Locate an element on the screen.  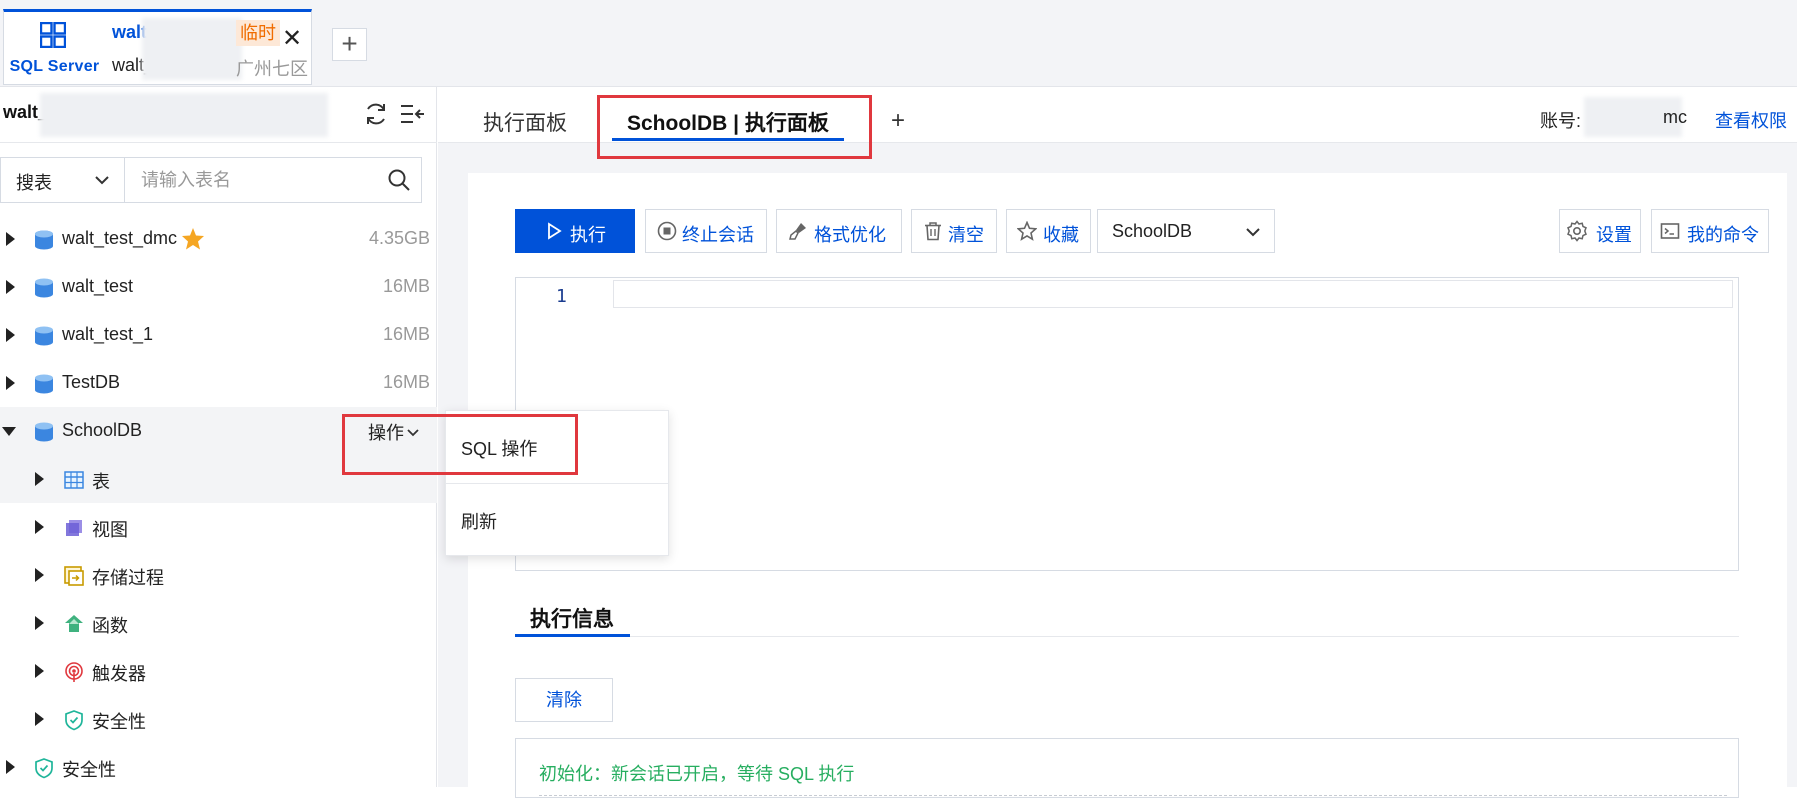
active-tab-indicator is located at coordinates (728, 139).